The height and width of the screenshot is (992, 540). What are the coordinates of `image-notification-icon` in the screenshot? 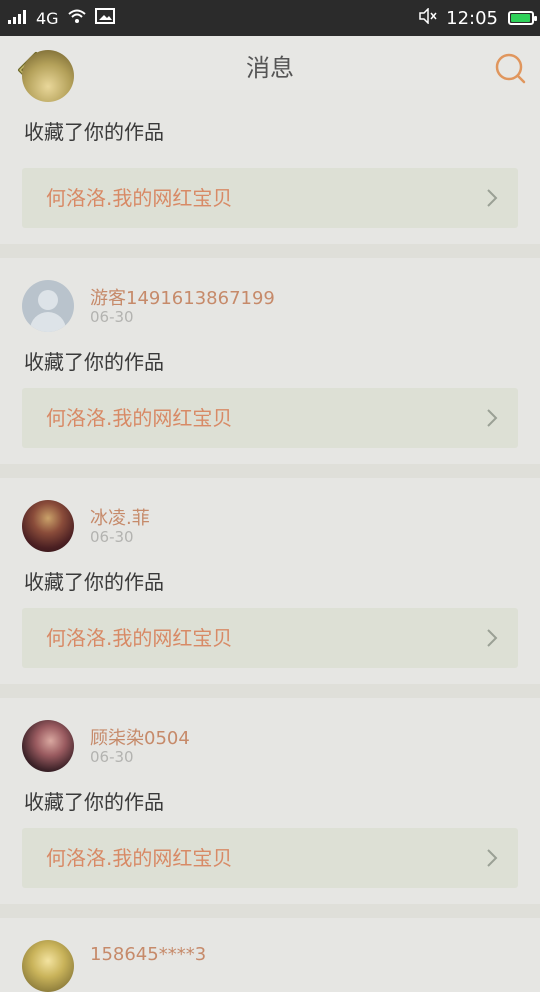 It's located at (104, 18).